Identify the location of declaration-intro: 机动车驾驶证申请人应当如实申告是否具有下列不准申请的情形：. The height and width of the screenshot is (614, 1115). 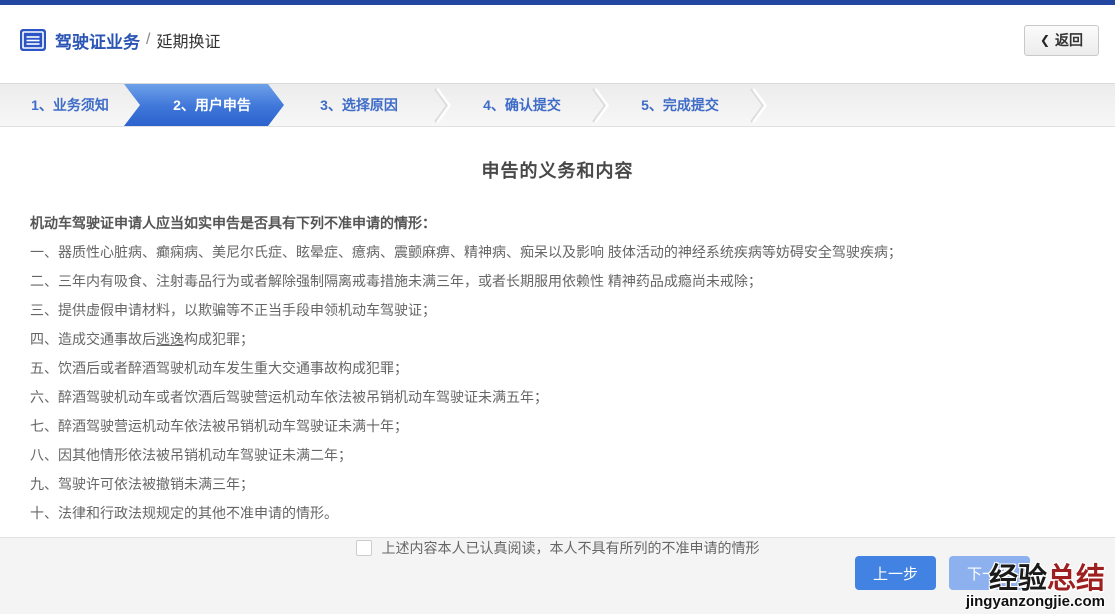
(233, 223).